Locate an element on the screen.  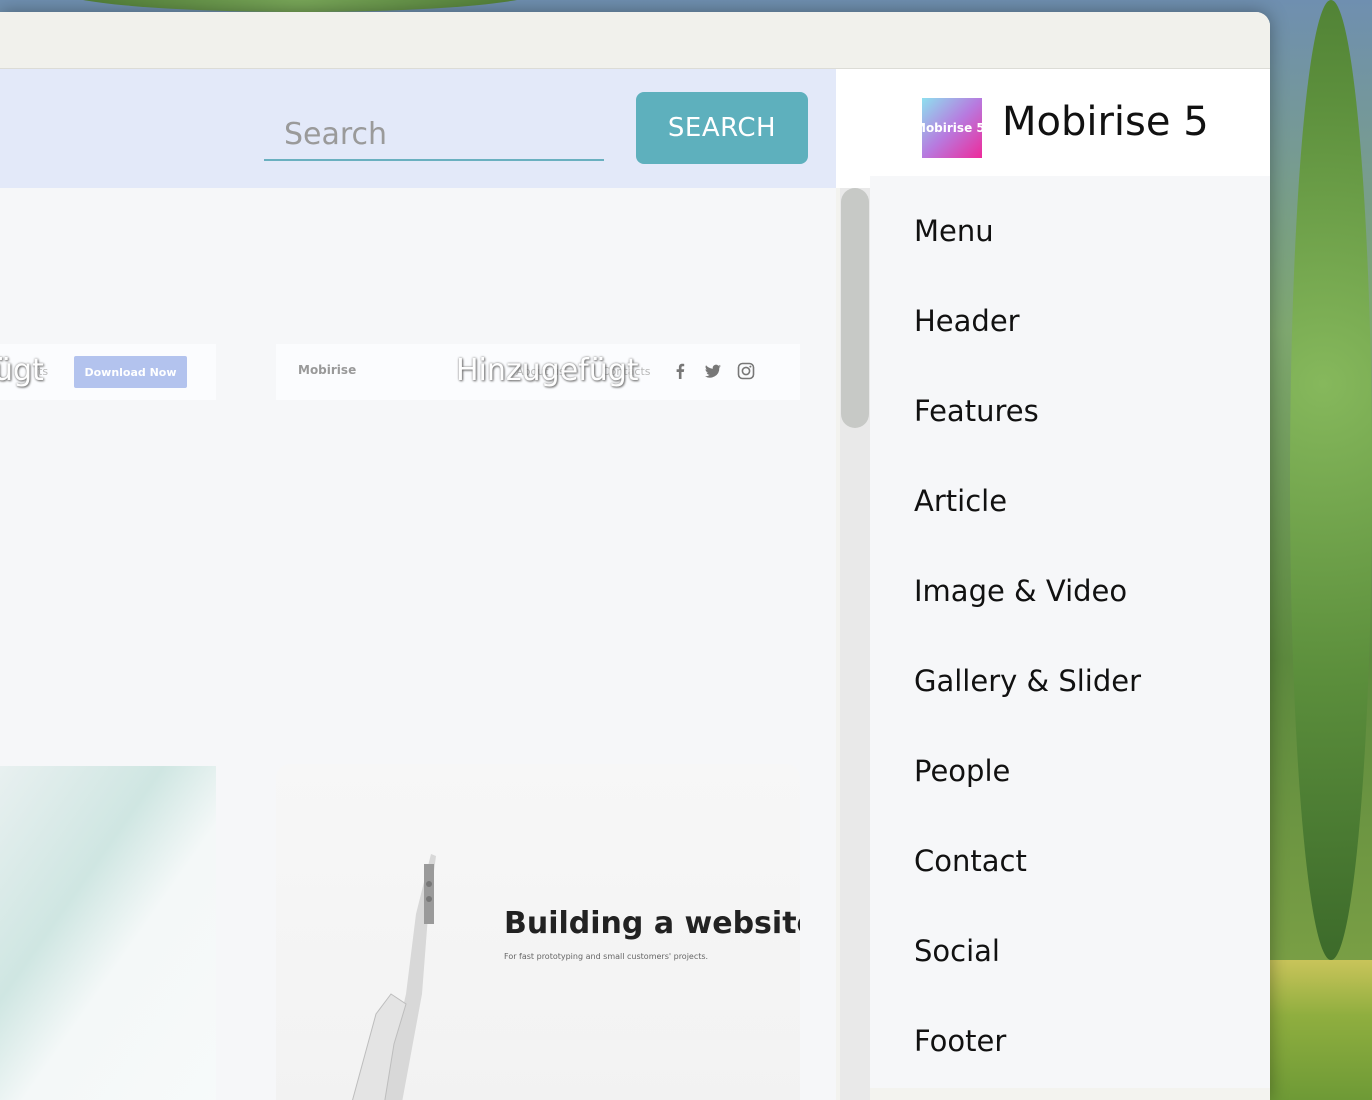
preview-brand: Mobirise is located at coordinates (327, 370).